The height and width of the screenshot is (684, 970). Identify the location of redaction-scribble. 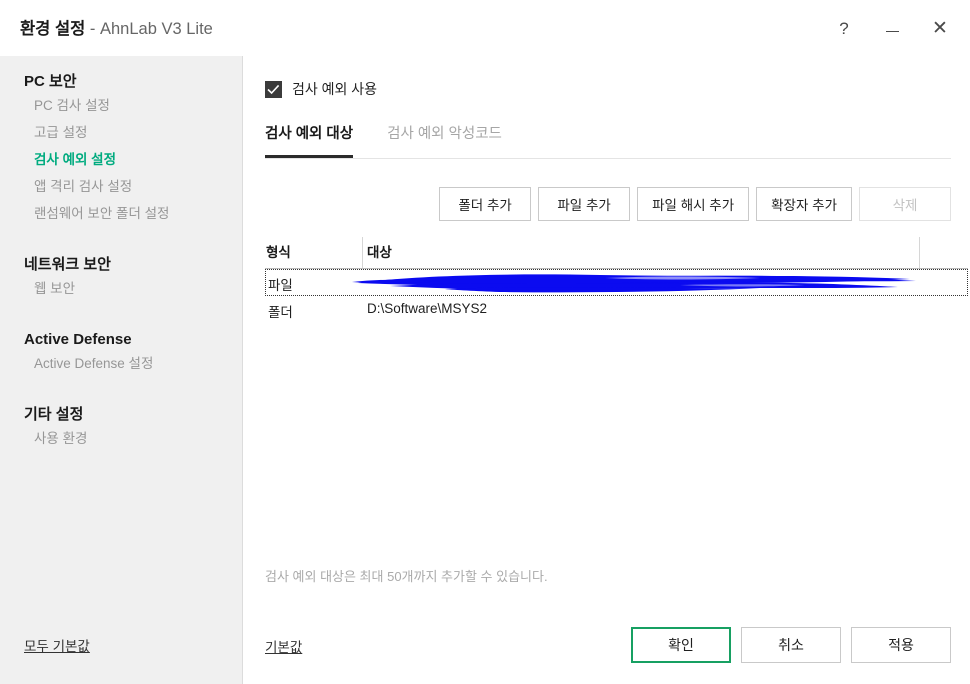
(636, 282).